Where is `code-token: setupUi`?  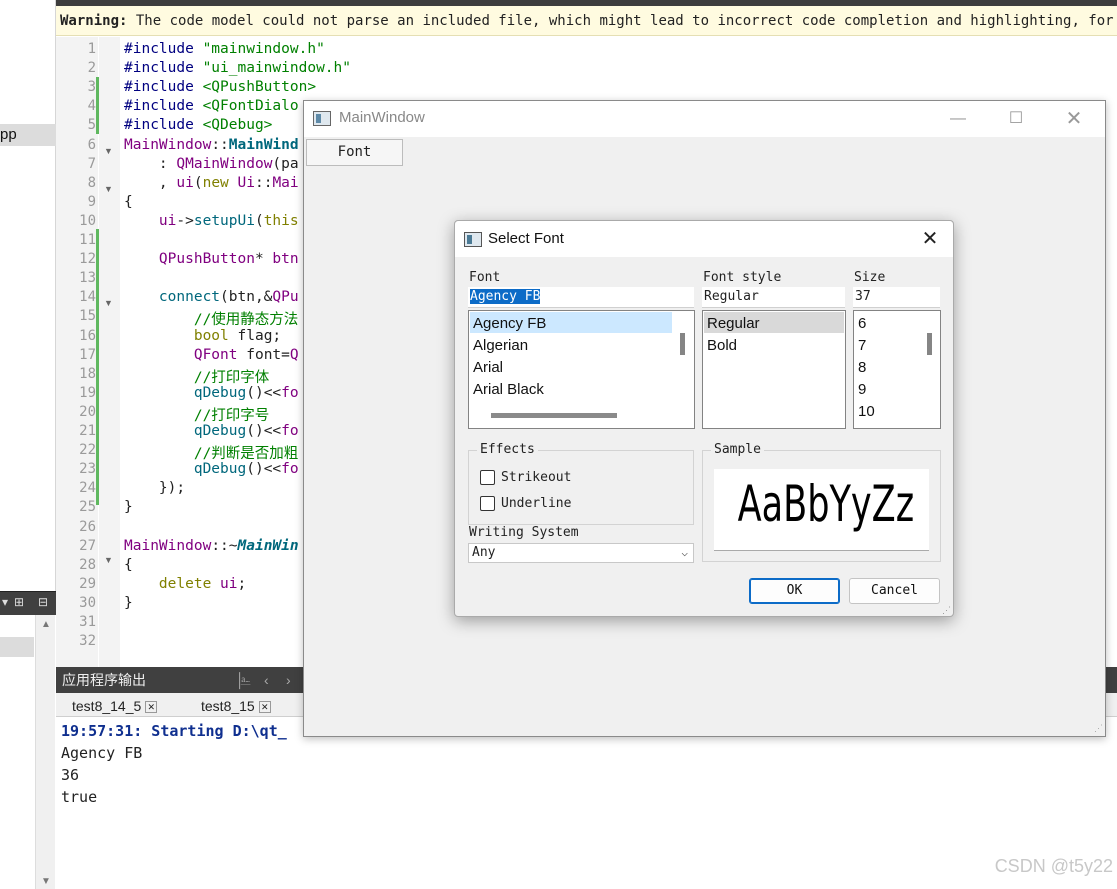
code-token: setupUi is located at coordinates (224, 220).